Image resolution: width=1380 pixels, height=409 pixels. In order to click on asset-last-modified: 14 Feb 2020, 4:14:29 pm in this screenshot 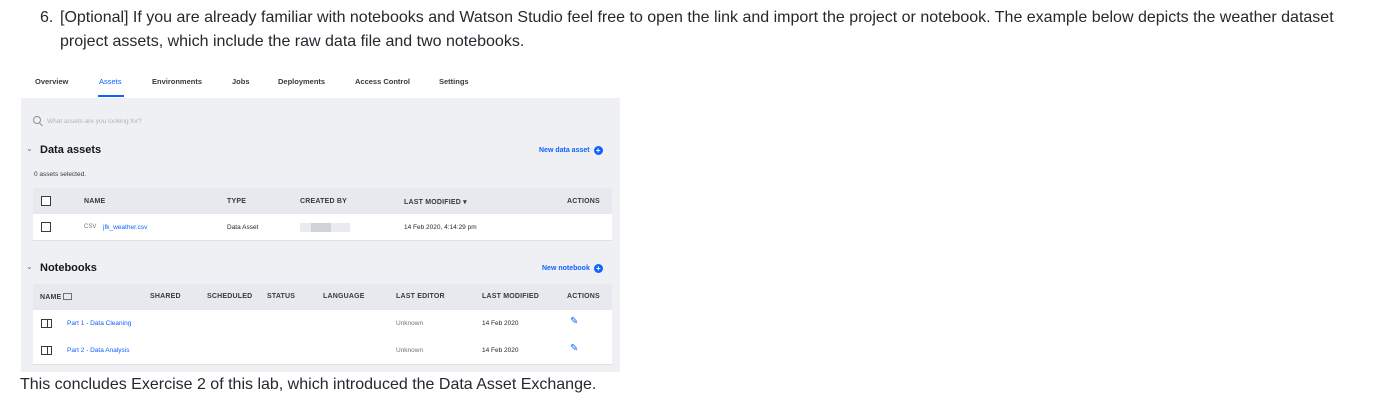, I will do `click(440, 227)`.